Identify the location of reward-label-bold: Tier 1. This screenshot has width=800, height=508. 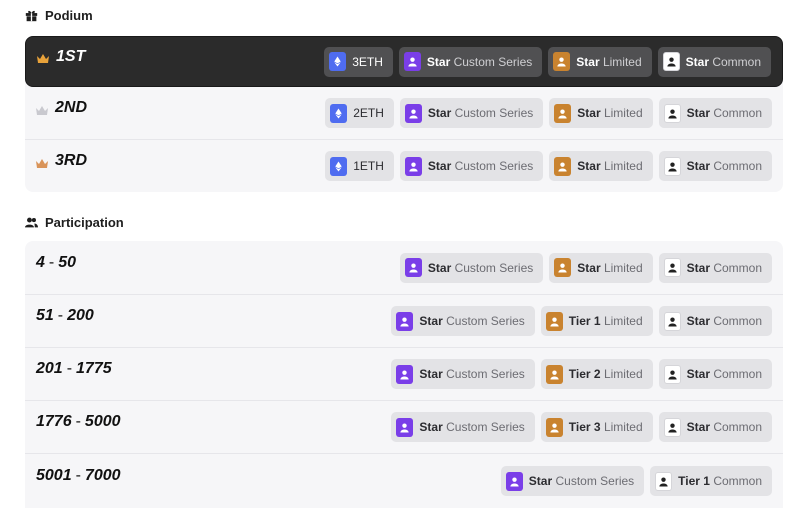
(584, 321).